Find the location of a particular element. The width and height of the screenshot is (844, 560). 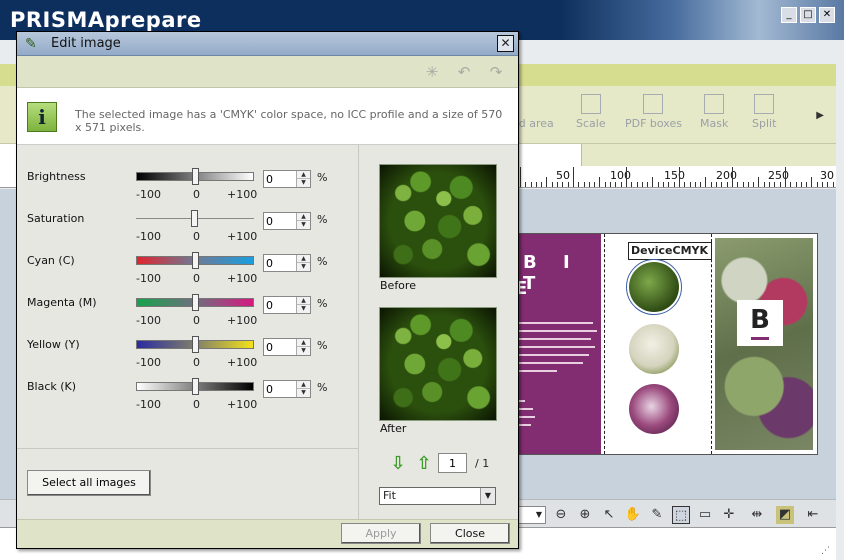

purple-page-panel: B I T E is located at coordinates (556, 344).